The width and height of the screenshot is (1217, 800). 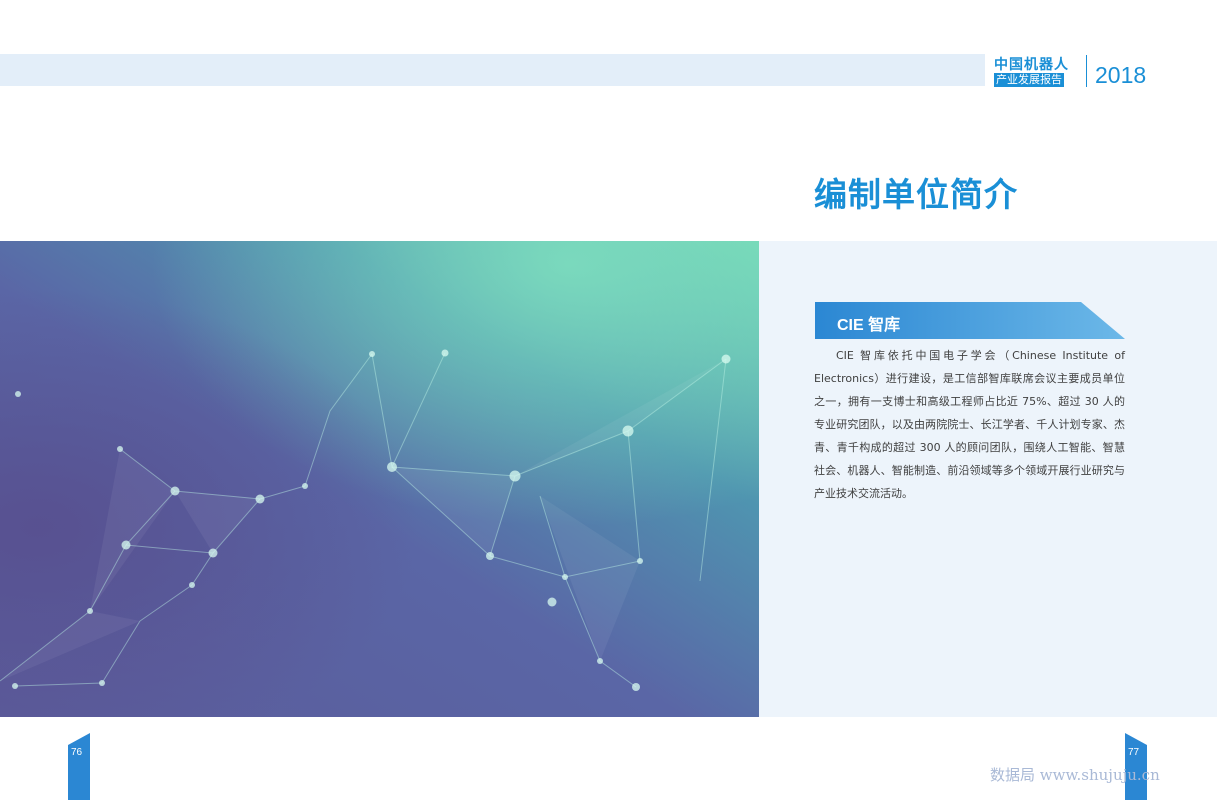 What do you see at coordinates (1121, 75) in the screenshot?
I see `brand-year: 2018` at bounding box center [1121, 75].